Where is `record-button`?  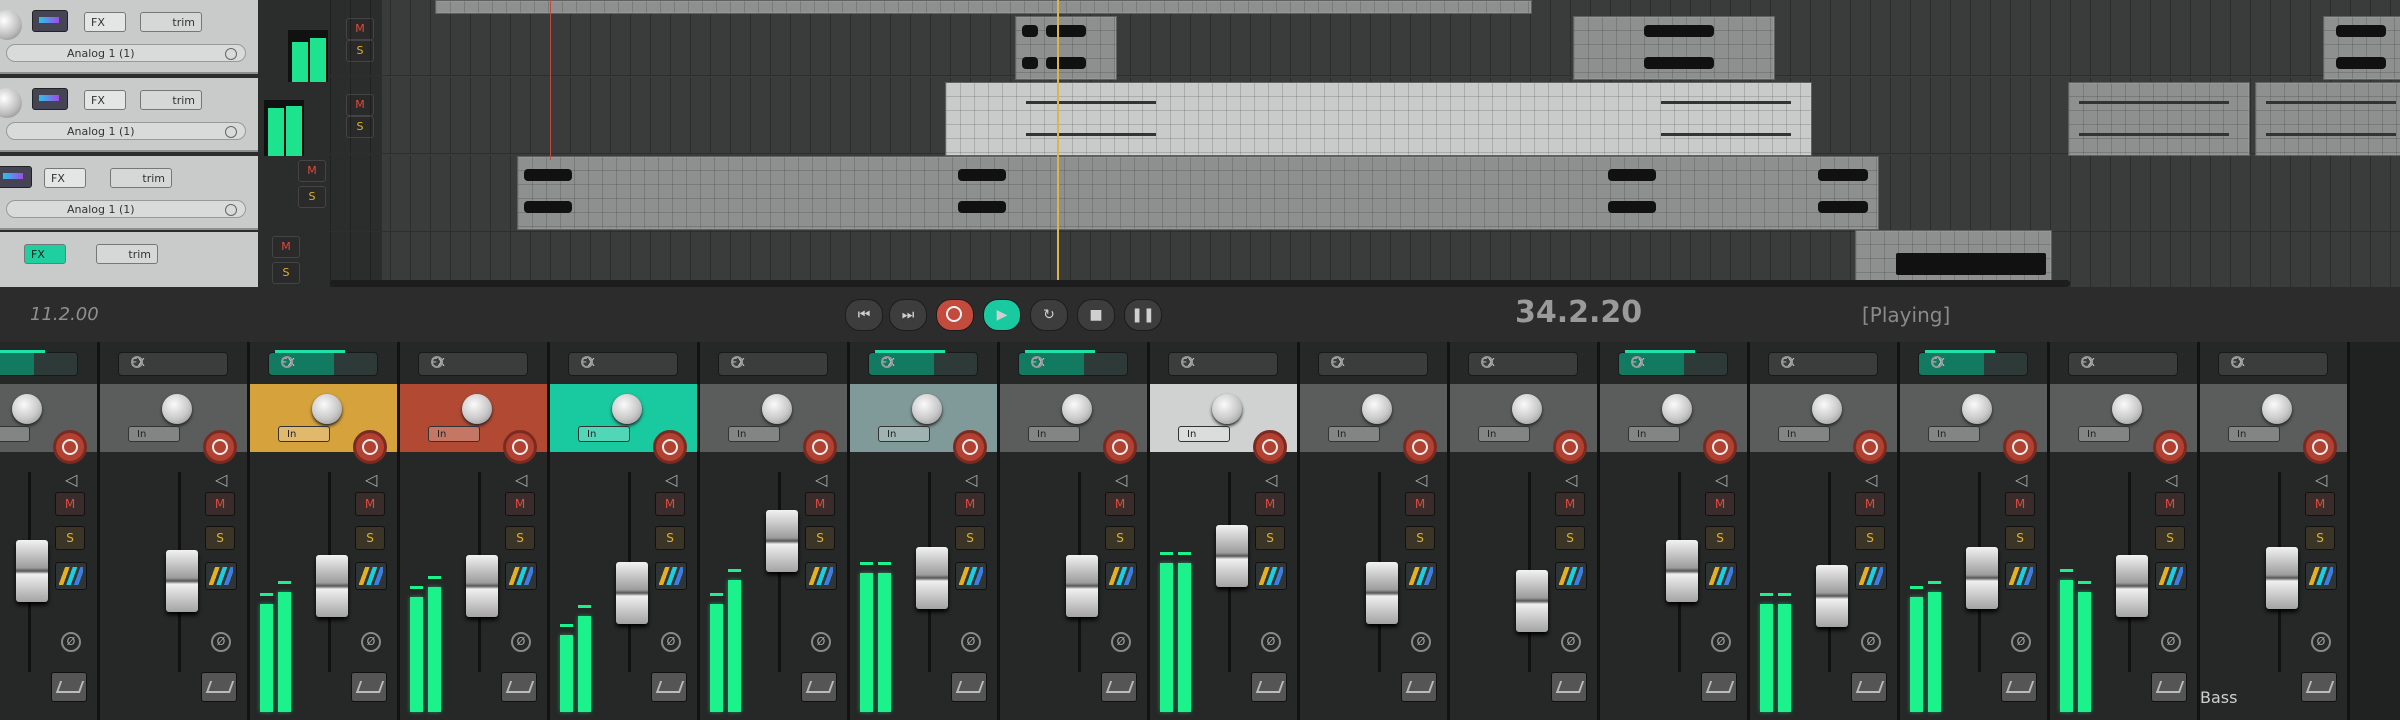
record-button is located at coordinates (955, 315).